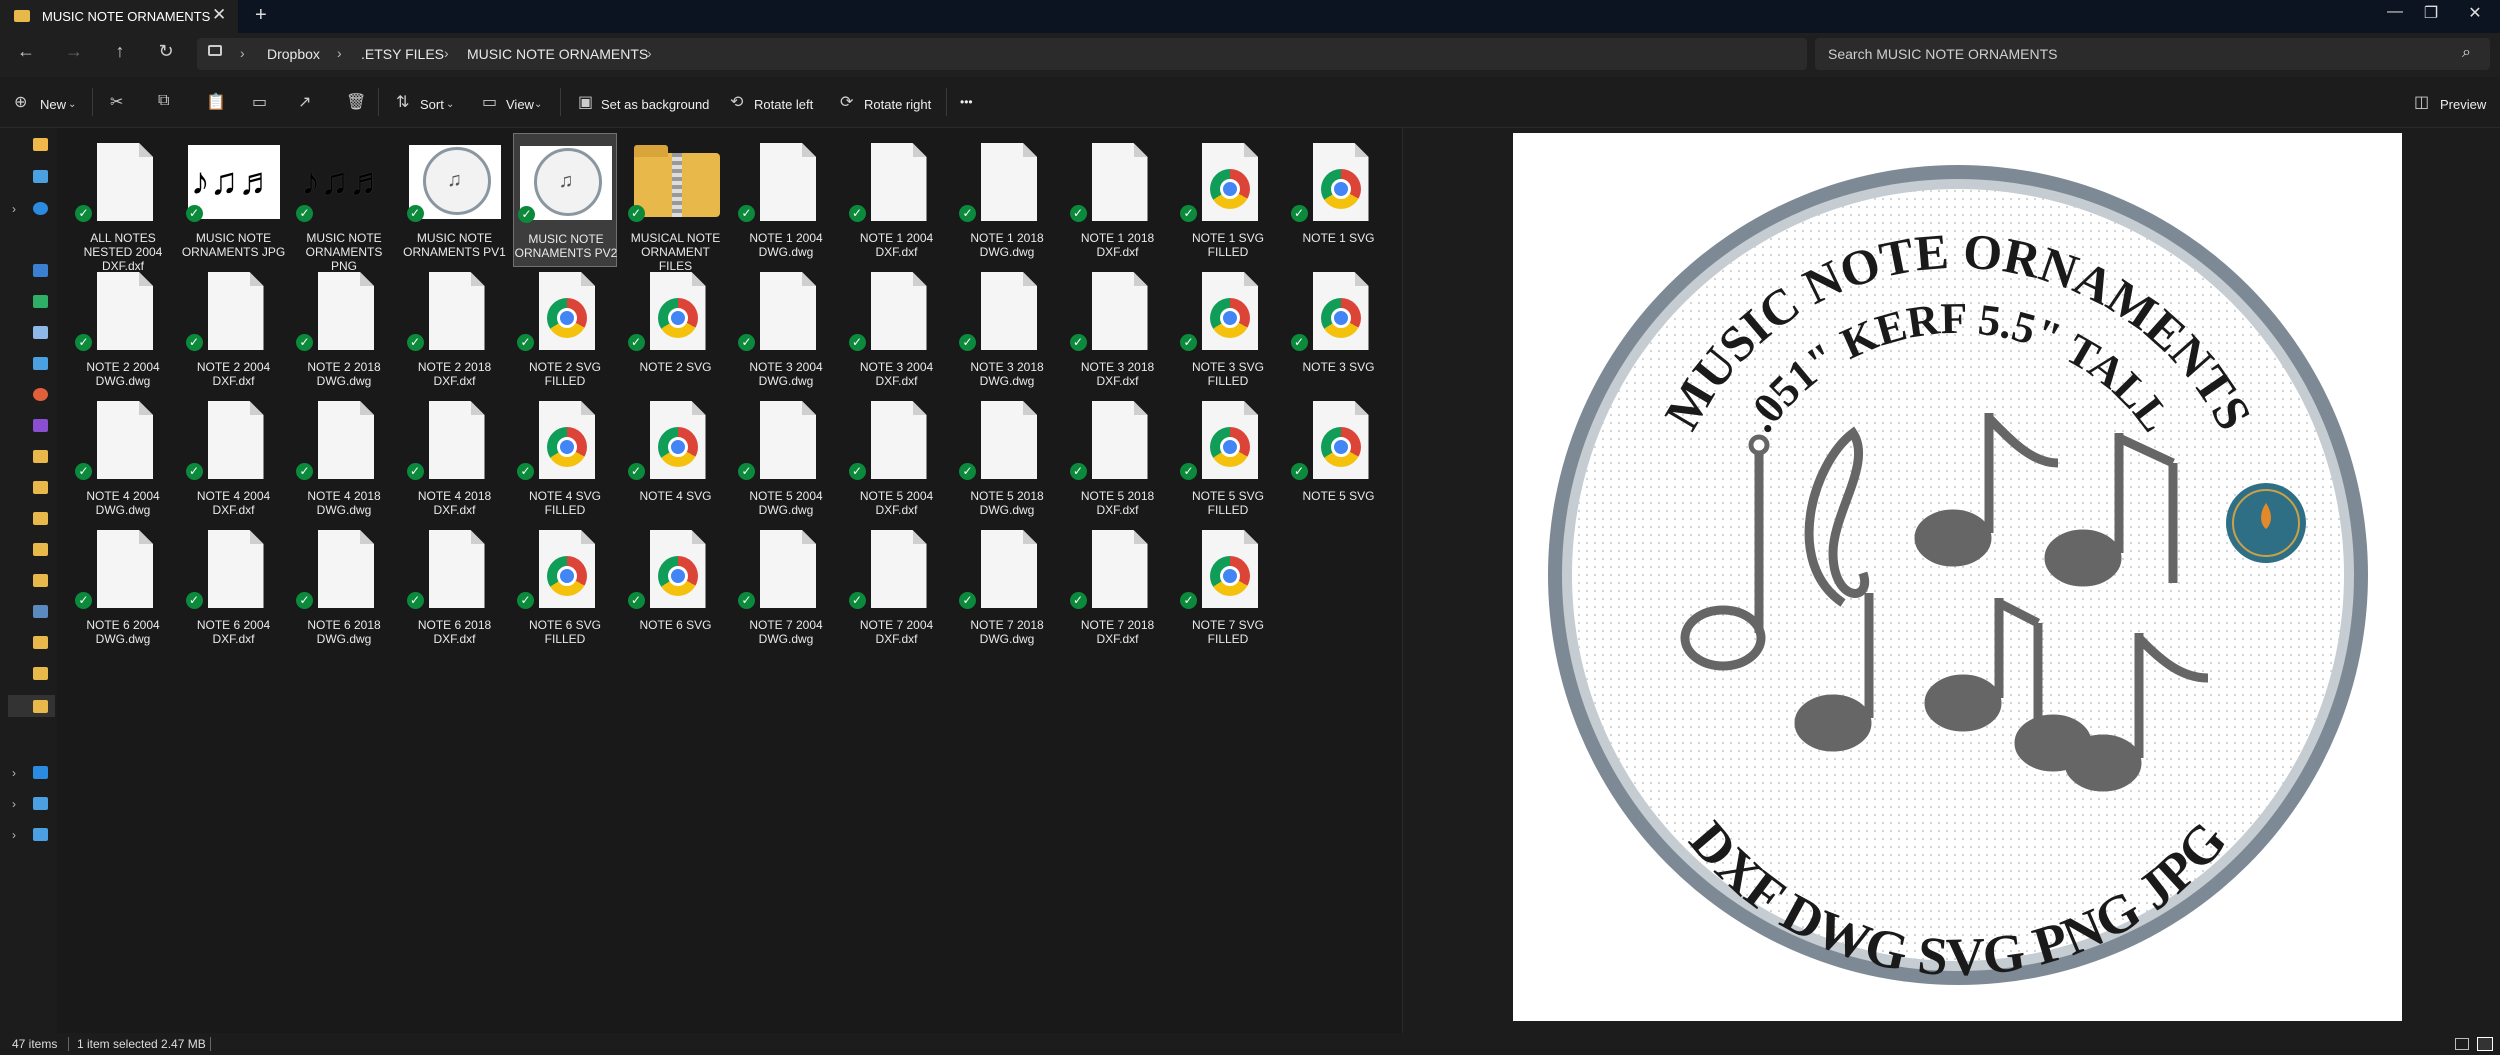 This screenshot has height=1055, width=2500. I want to click on minimize-button: —, so click(2395, 12).